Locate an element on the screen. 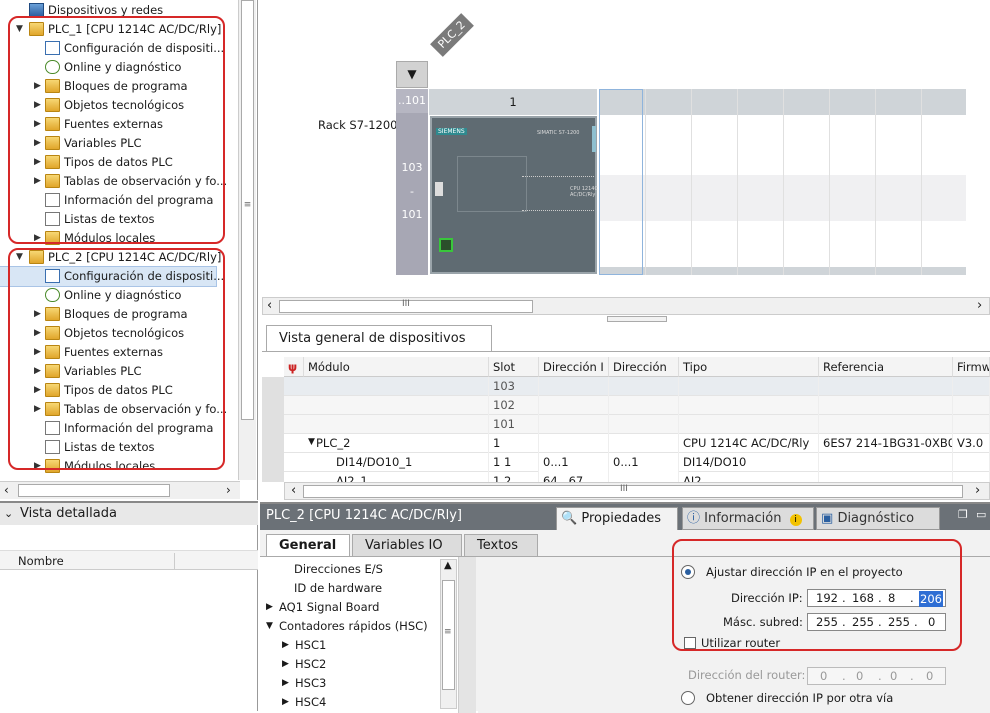 Image resolution: width=990 pixels, height=713 pixels. tab-device-overview: Vista general de dispositivos is located at coordinates (379, 338).